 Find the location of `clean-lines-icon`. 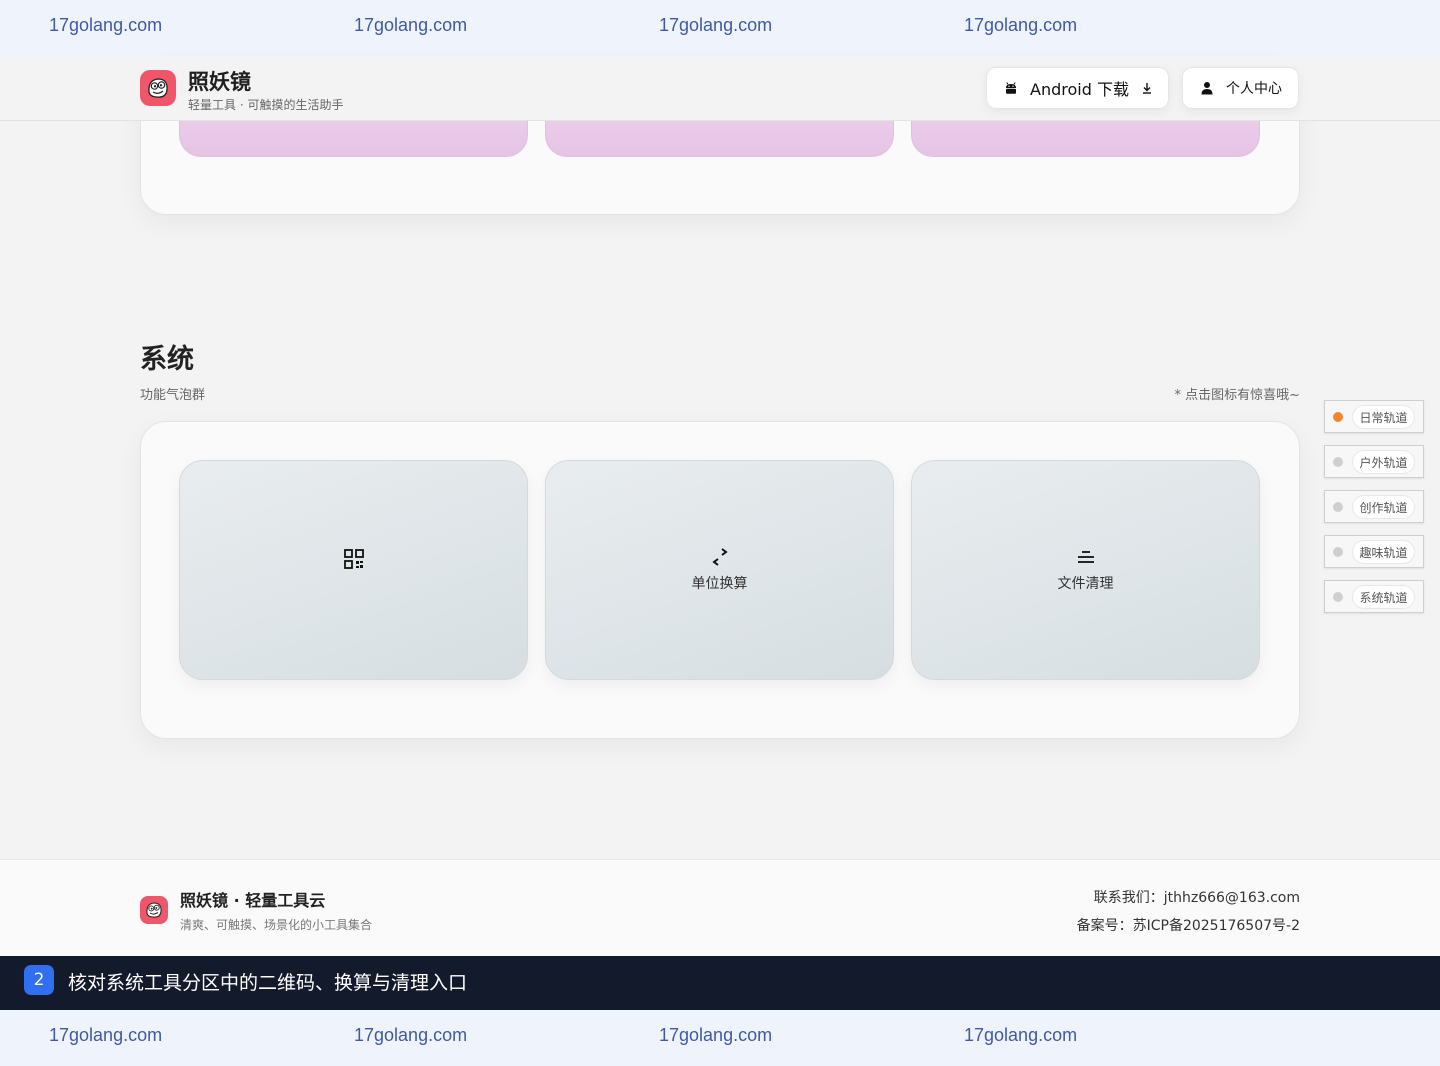

clean-lines-icon is located at coordinates (1086, 557).